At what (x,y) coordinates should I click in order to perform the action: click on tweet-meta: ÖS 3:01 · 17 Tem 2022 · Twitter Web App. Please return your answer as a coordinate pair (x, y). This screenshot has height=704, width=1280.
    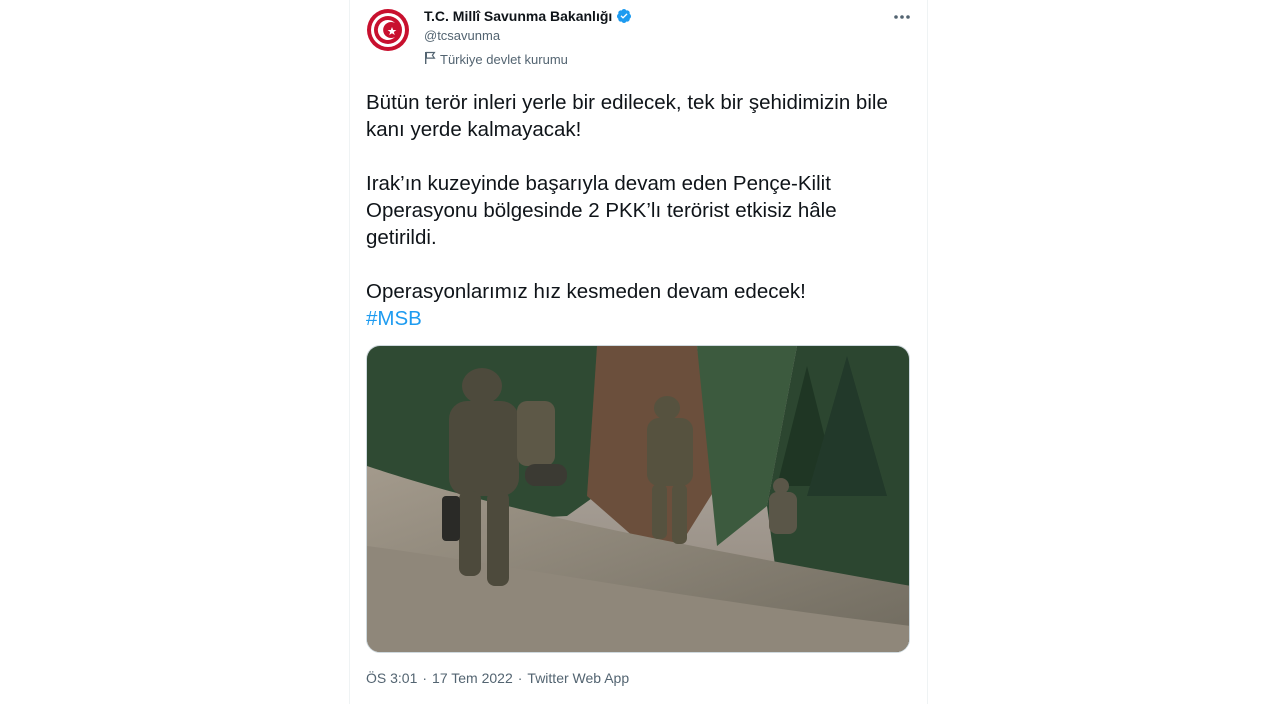
    Looking at the image, I should click on (497, 678).